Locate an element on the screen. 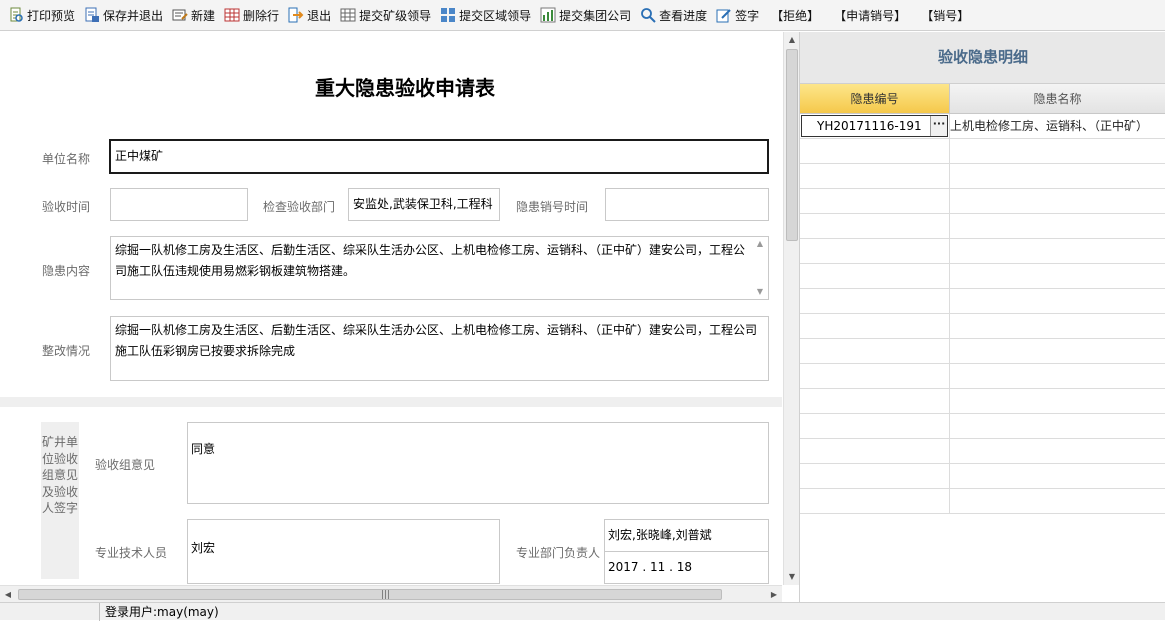 The image size is (1165, 621). submit-mine-leader-button: 提交矿级领导 is located at coordinates (385, 15).